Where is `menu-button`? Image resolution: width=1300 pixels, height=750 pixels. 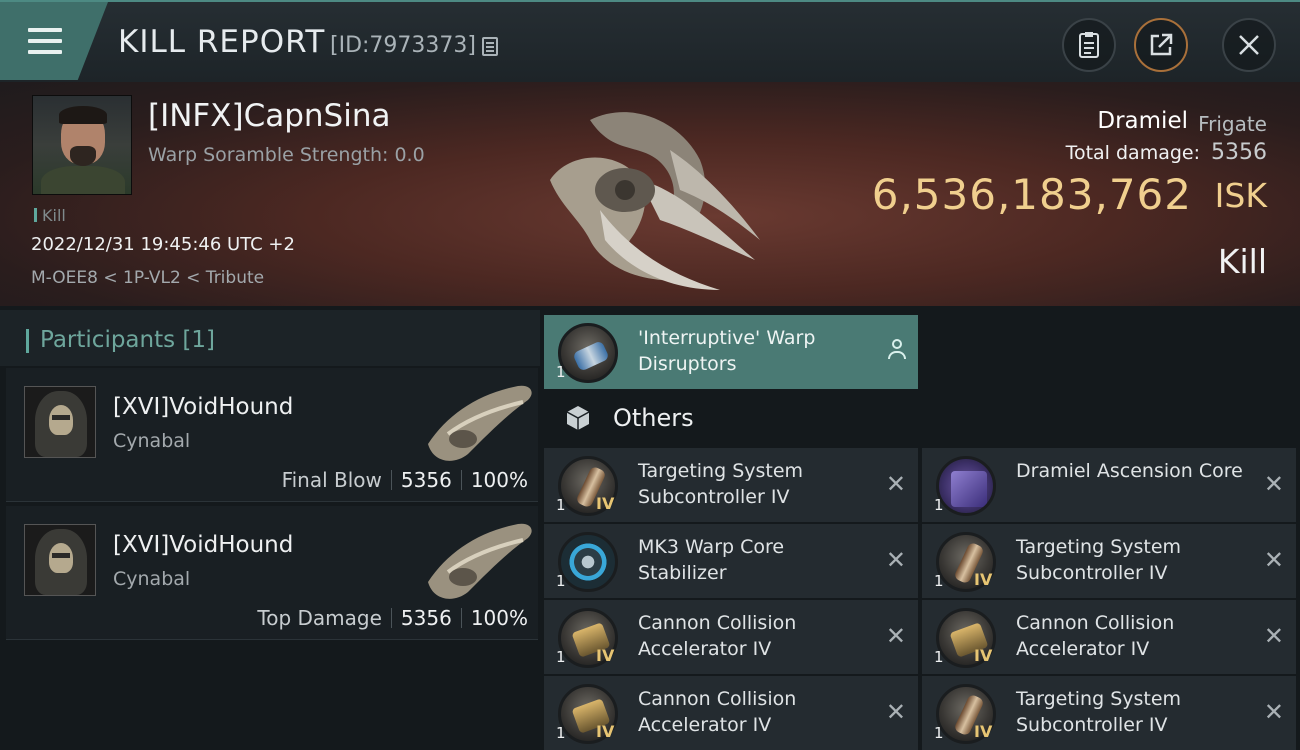 menu-button is located at coordinates (54, 41).